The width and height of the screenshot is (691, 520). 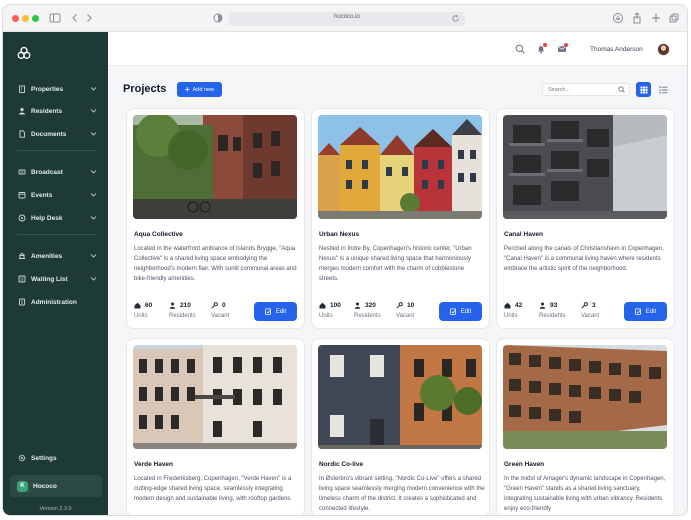 I want to click on privacy-shield-icon, so click(x=218, y=18).